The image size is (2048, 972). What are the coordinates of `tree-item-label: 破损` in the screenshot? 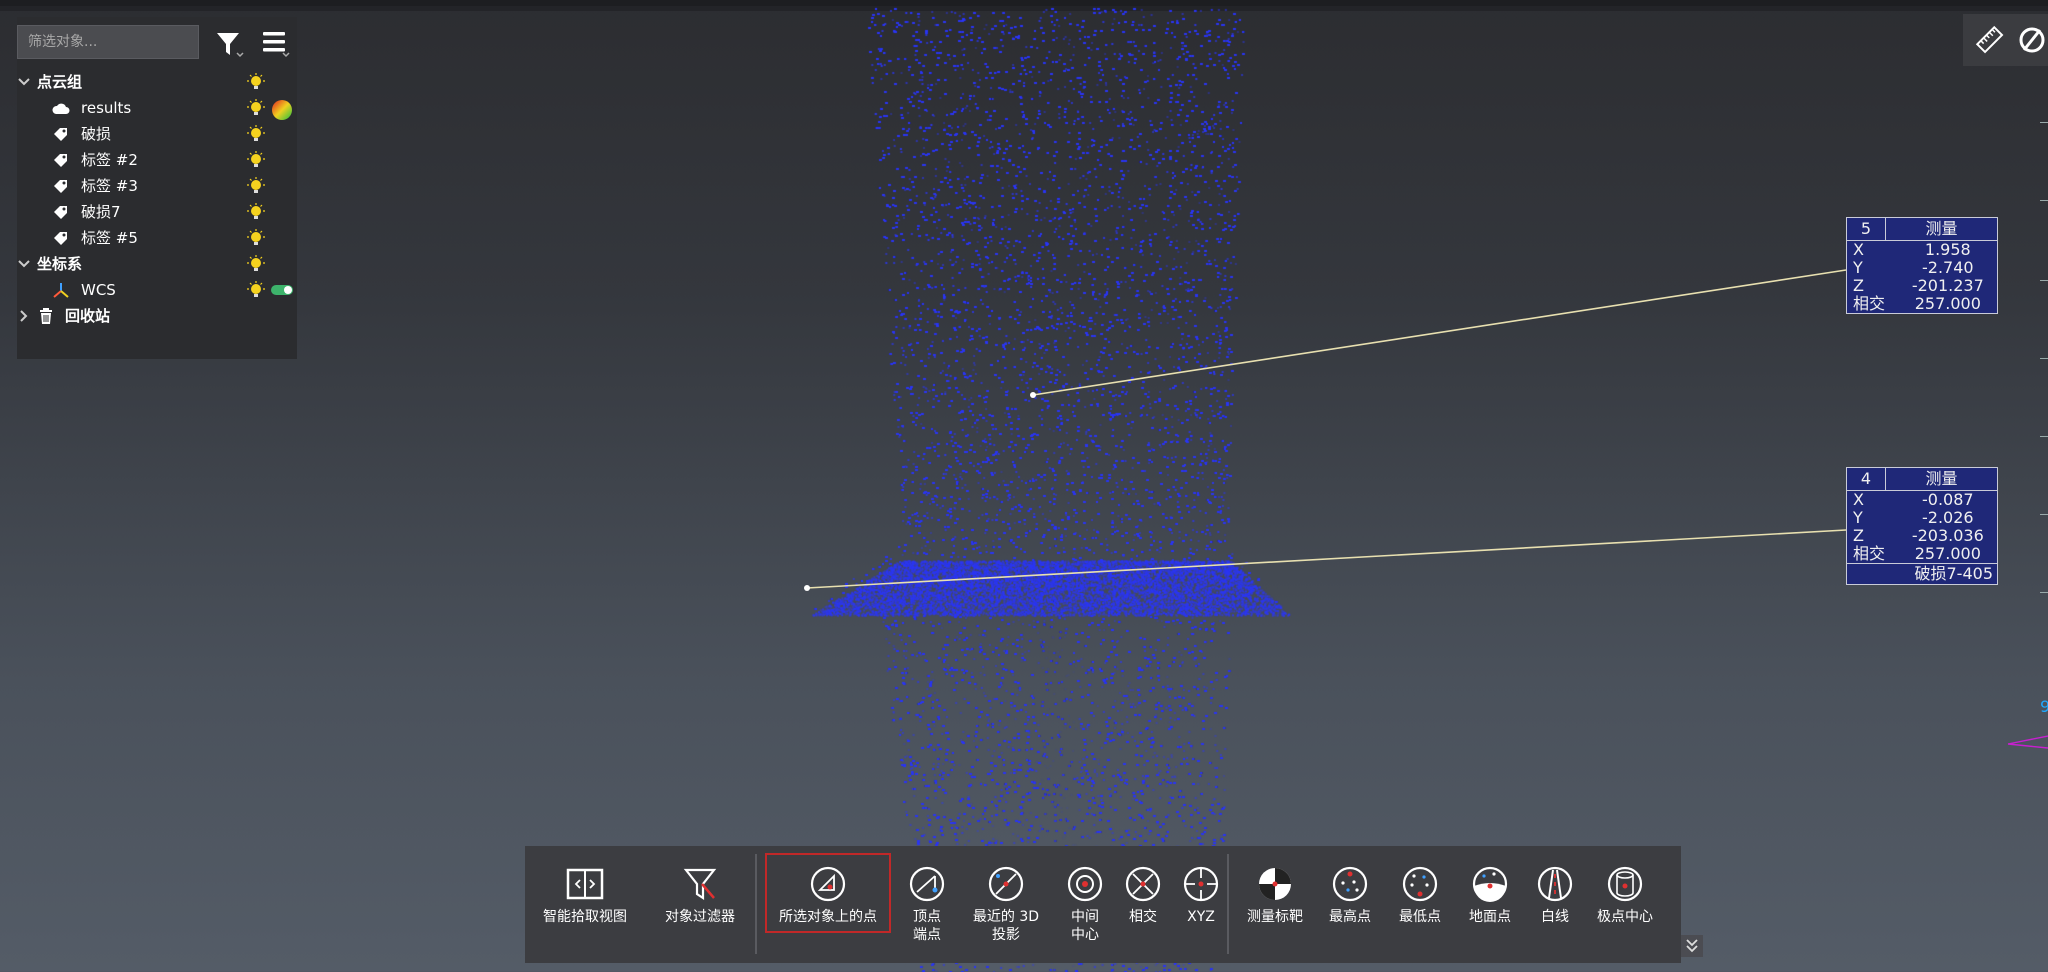 It's located at (96, 134).